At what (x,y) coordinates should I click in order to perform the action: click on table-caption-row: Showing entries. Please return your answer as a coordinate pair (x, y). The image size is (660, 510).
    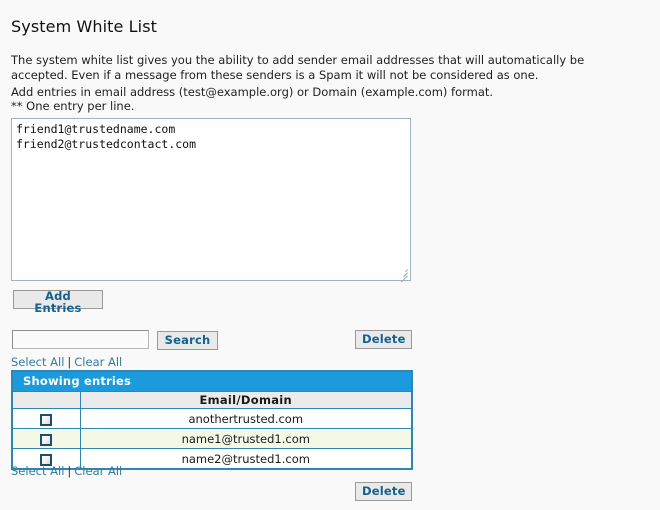
    Looking at the image, I should click on (212, 381).